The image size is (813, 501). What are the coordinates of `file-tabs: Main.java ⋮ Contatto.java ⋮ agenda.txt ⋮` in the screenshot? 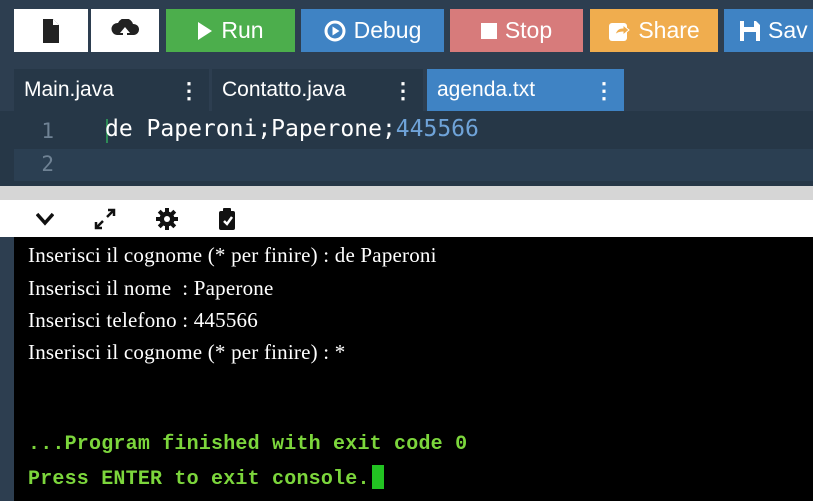 It's located at (406, 85).